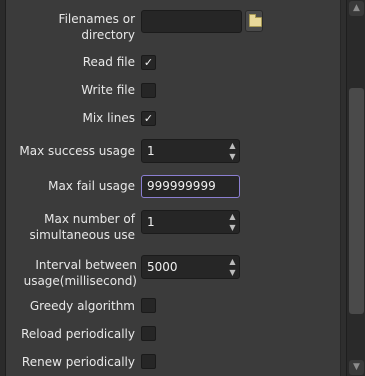 The height and width of the screenshot is (376, 365). What do you see at coordinates (89, 219) in the screenshot?
I see `max-simul-label-line1: Max number of` at bounding box center [89, 219].